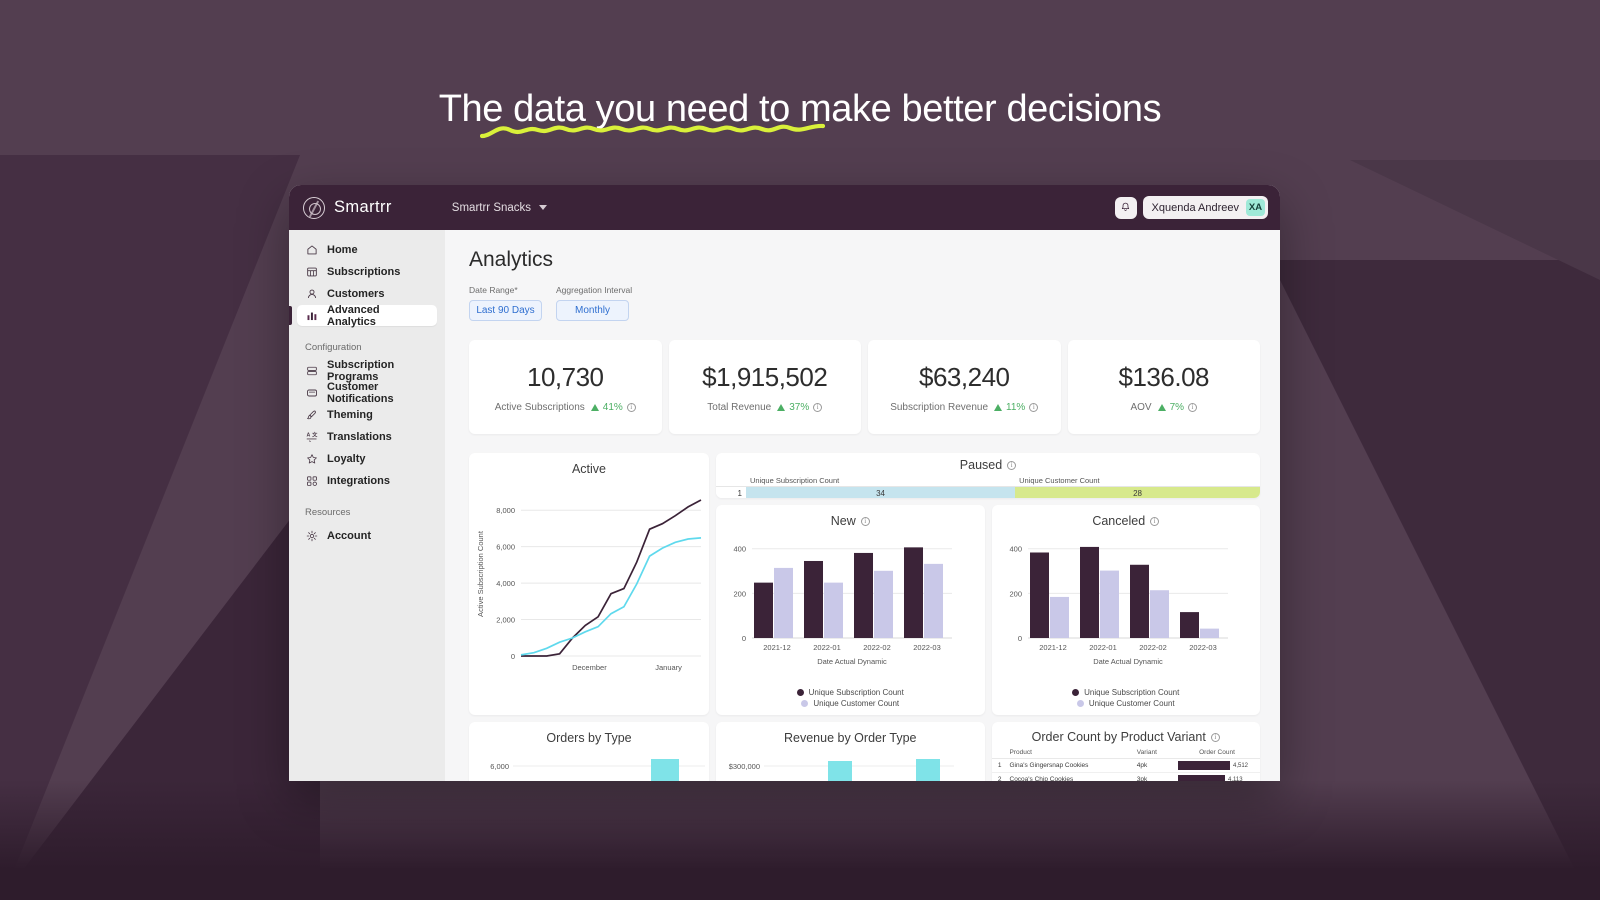 This screenshot has height=900, width=1600. I want to click on table-row: 2 Cocoa's Chip Cookies 3pk 4,113, so click(1125, 776).